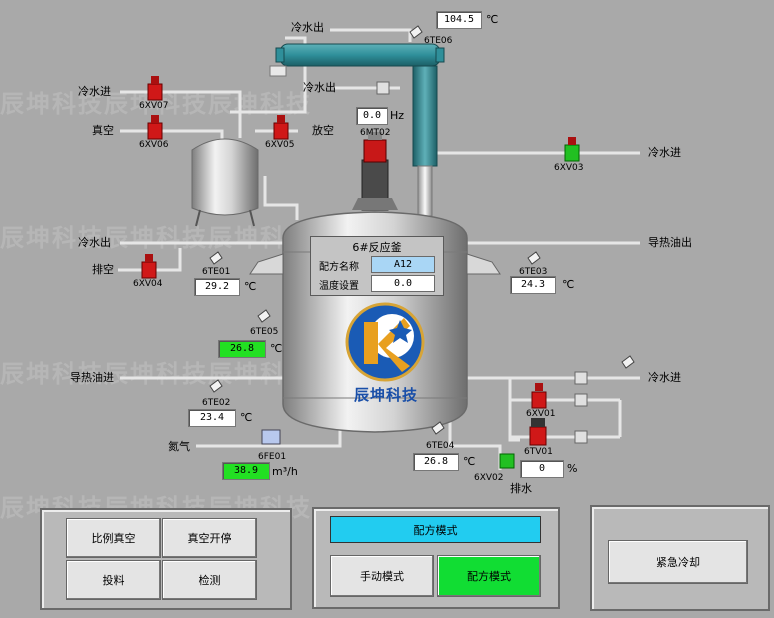 This screenshot has height=618, width=774. What do you see at coordinates (568, 284) in the screenshot?
I see `te03-unit: ℃` at bounding box center [568, 284].